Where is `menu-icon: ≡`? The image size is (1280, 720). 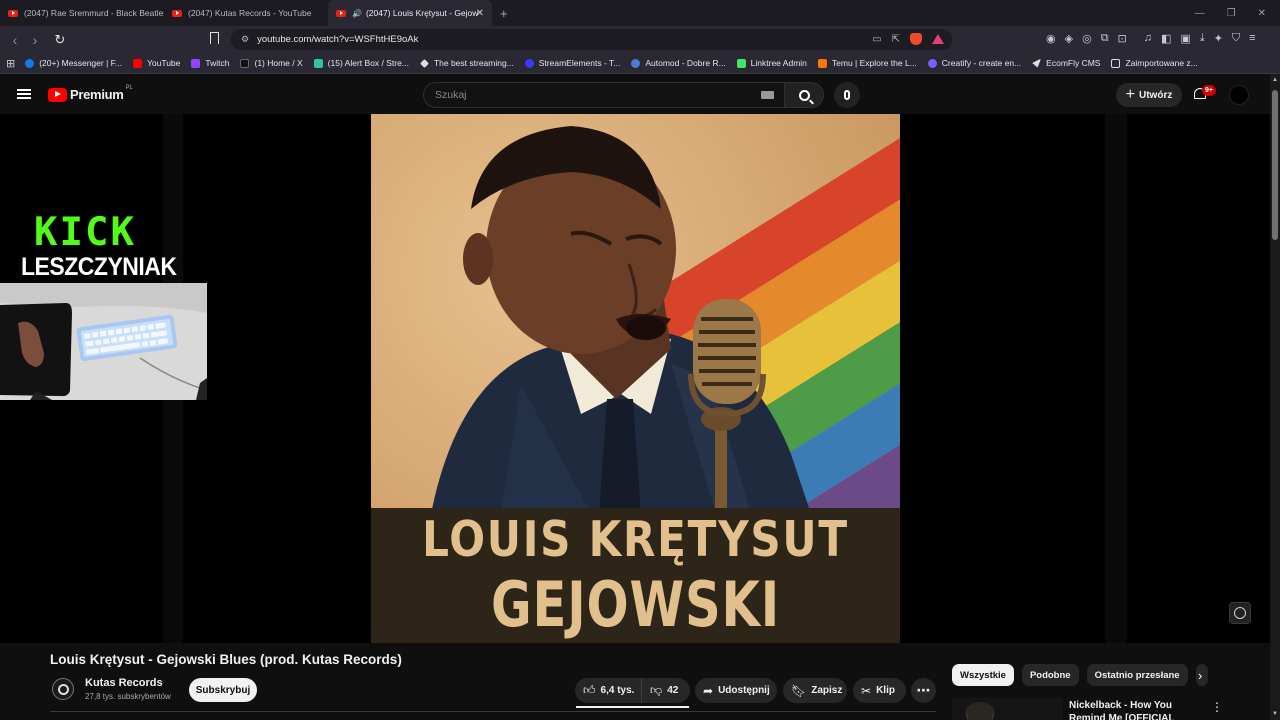 menu-icon: ≡ is located at coordinates (1252, 38).